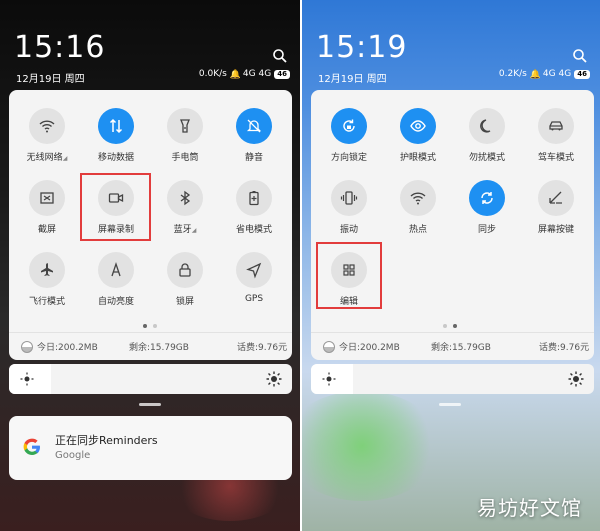  What do you see at coordinates (565, 74) in the screenshot?
I see `signal-label-2: 4G` at bounding box center [565, 74].